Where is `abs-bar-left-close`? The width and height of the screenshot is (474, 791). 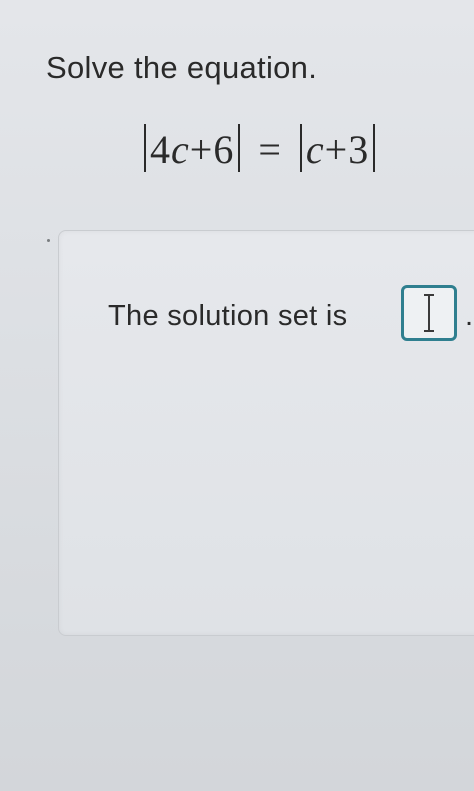
abs-bar-left-close is located at coordinates (239, 148).